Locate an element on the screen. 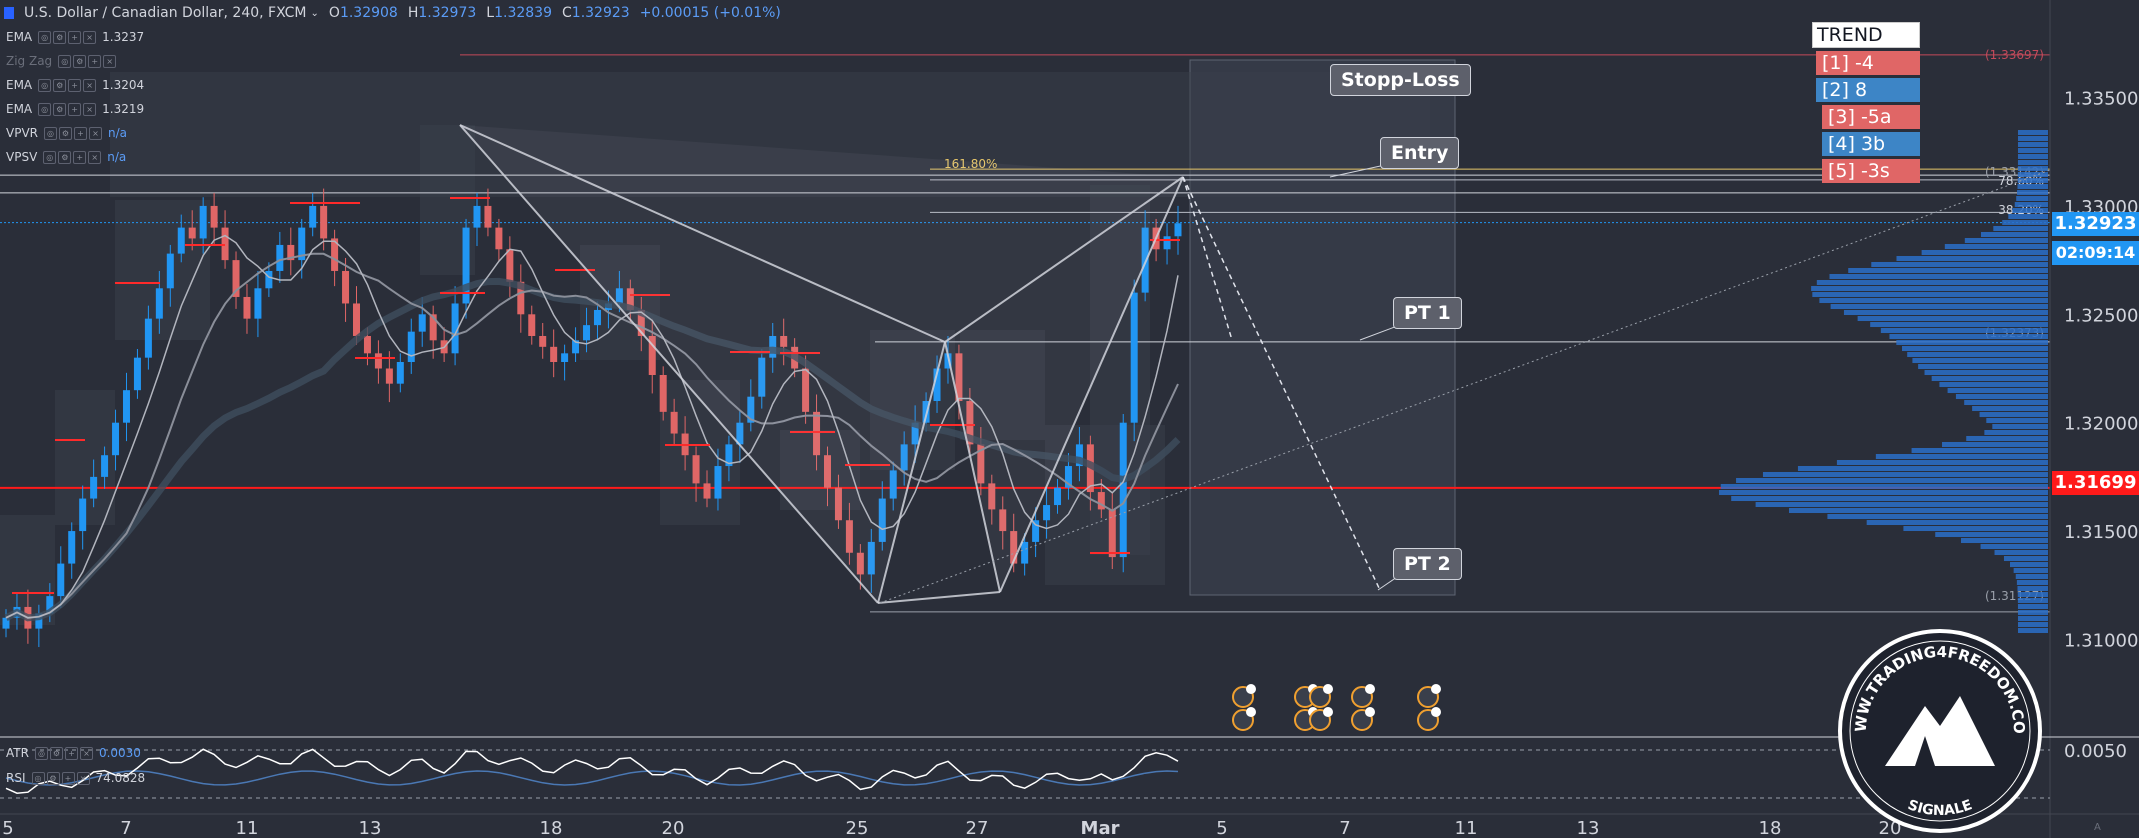 This screenshot has height=838, width=2139. trend-row: [5] -3s is located at coordinates (1871, 171).